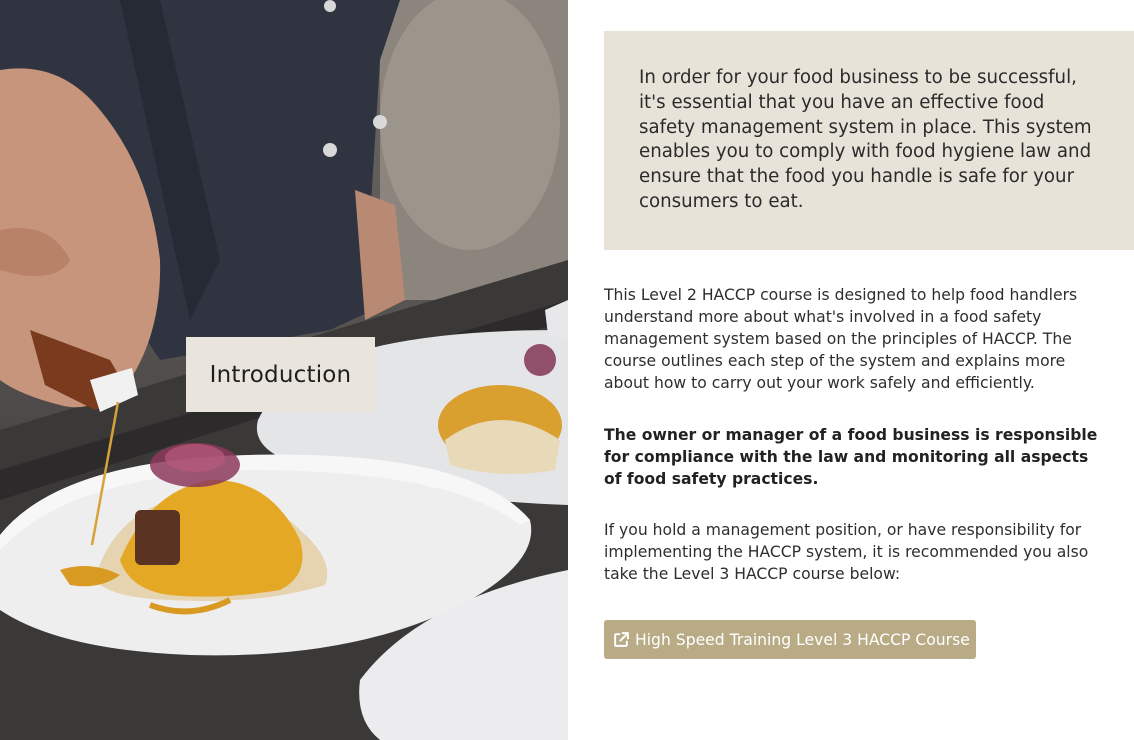 The height and width of the screenshot is (740, 1134). What do you see at coordinates (621, 639) in the screenshot?
I see `external-link-icon` at bounding box center [621, 639].